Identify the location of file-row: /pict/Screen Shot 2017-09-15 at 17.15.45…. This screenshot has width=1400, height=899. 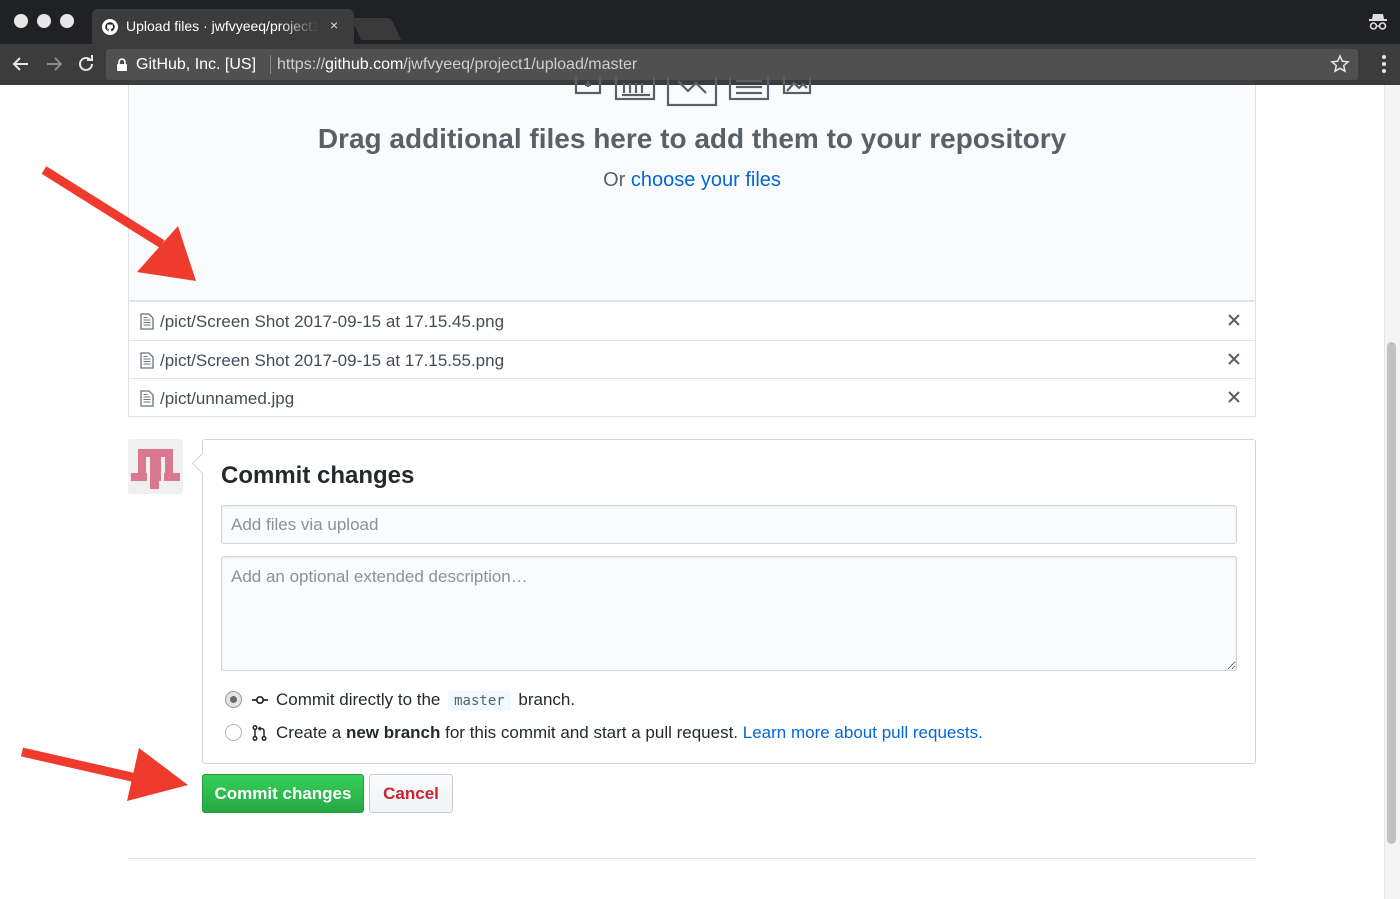
(692, 321).